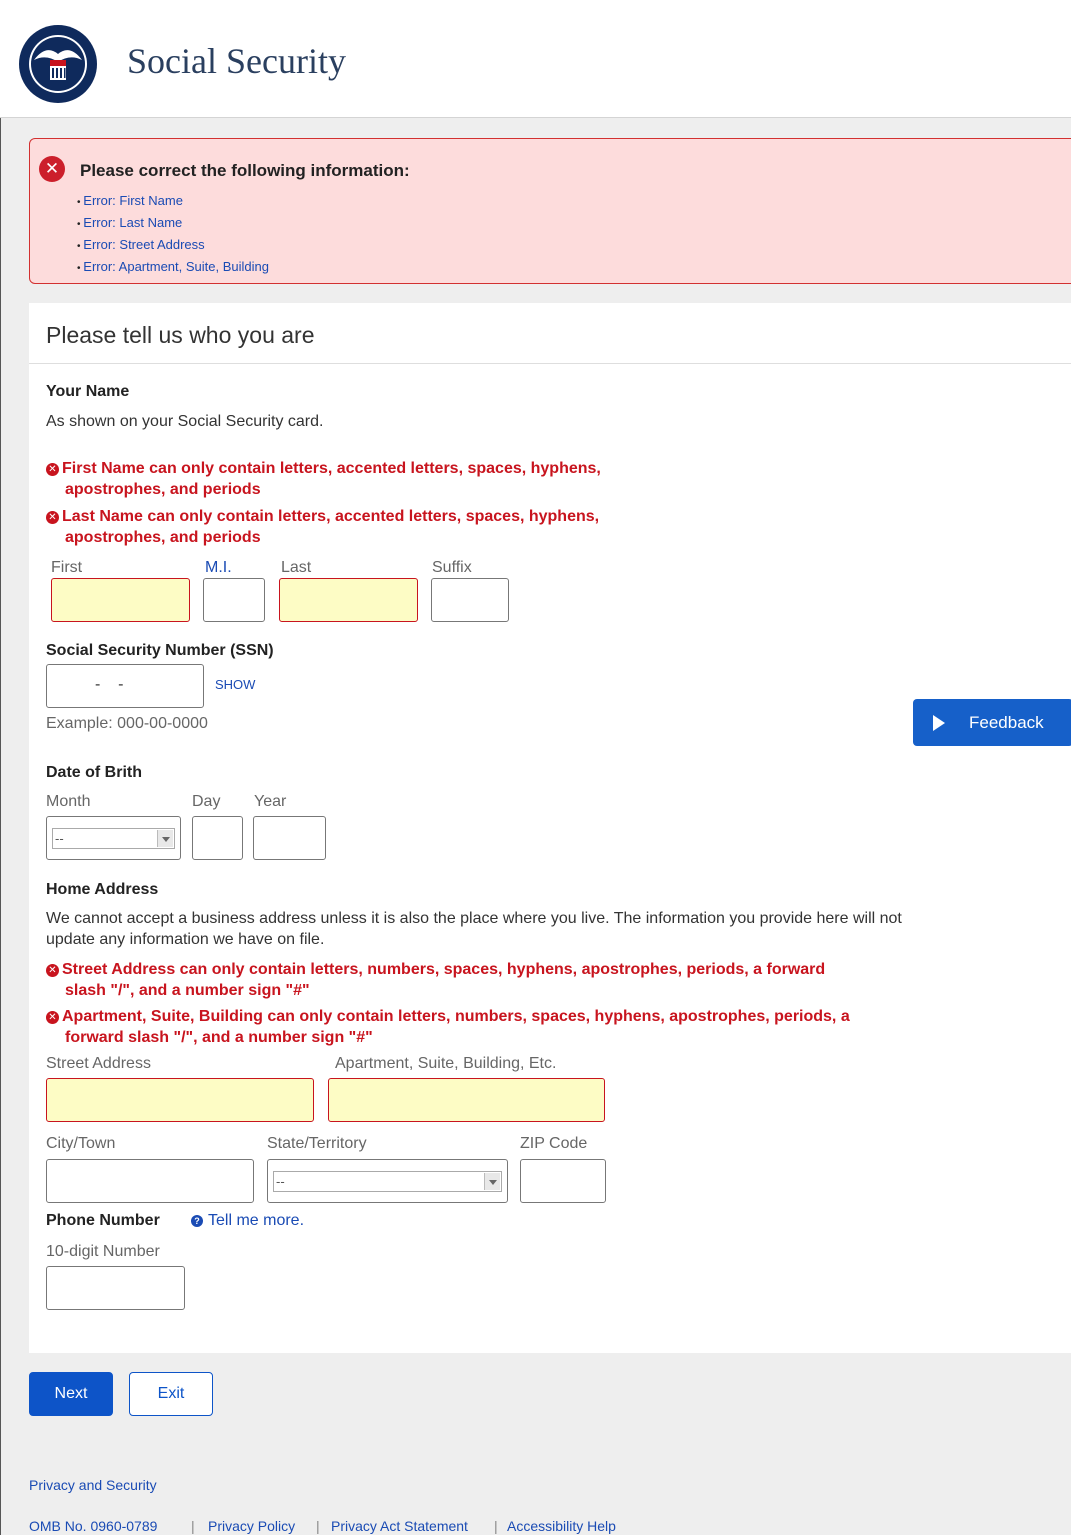  Describe the element at coordinates (102, 889) in the screenshot. I see `address-heading: Home Address` at that location.